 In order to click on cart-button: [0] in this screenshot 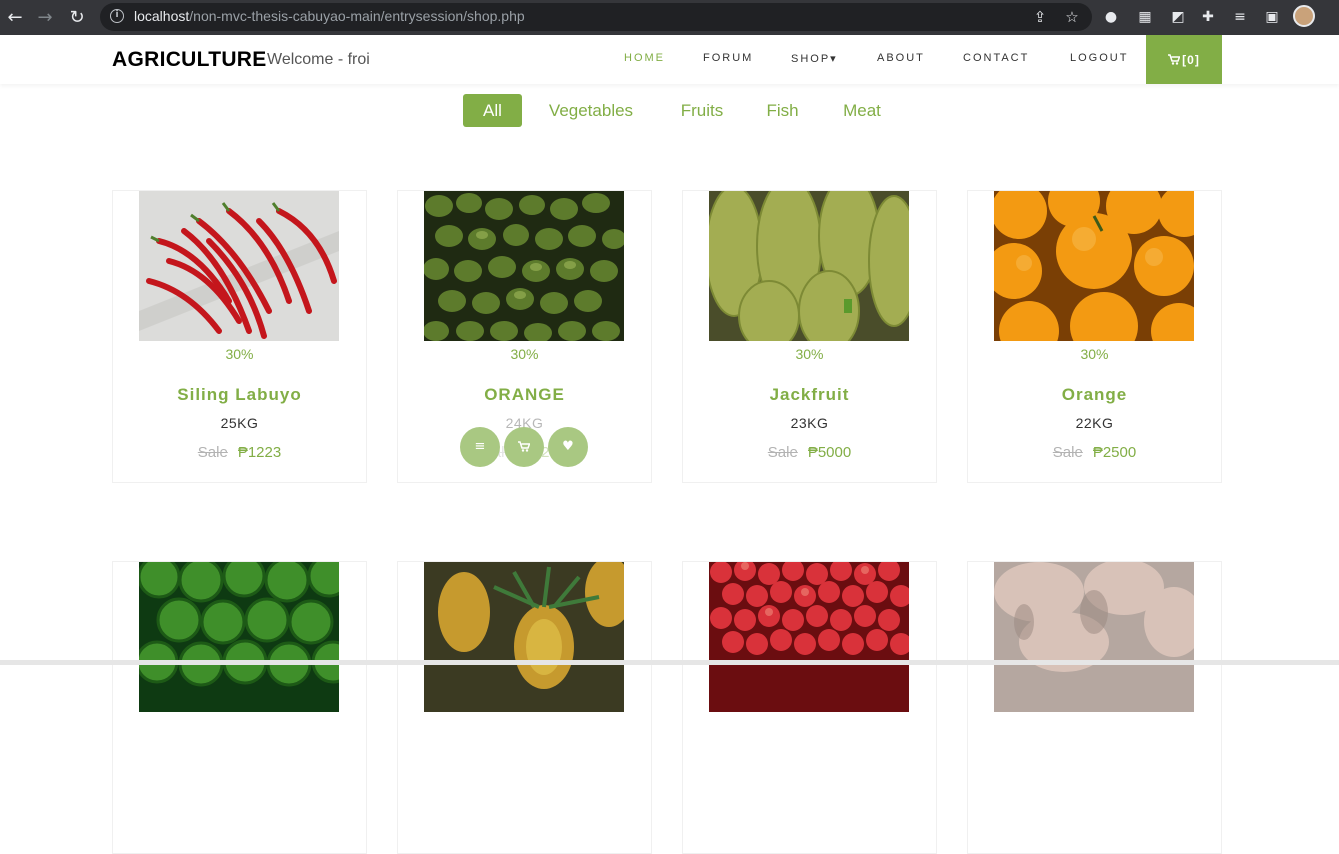, I will do `click(1184, 59)`.